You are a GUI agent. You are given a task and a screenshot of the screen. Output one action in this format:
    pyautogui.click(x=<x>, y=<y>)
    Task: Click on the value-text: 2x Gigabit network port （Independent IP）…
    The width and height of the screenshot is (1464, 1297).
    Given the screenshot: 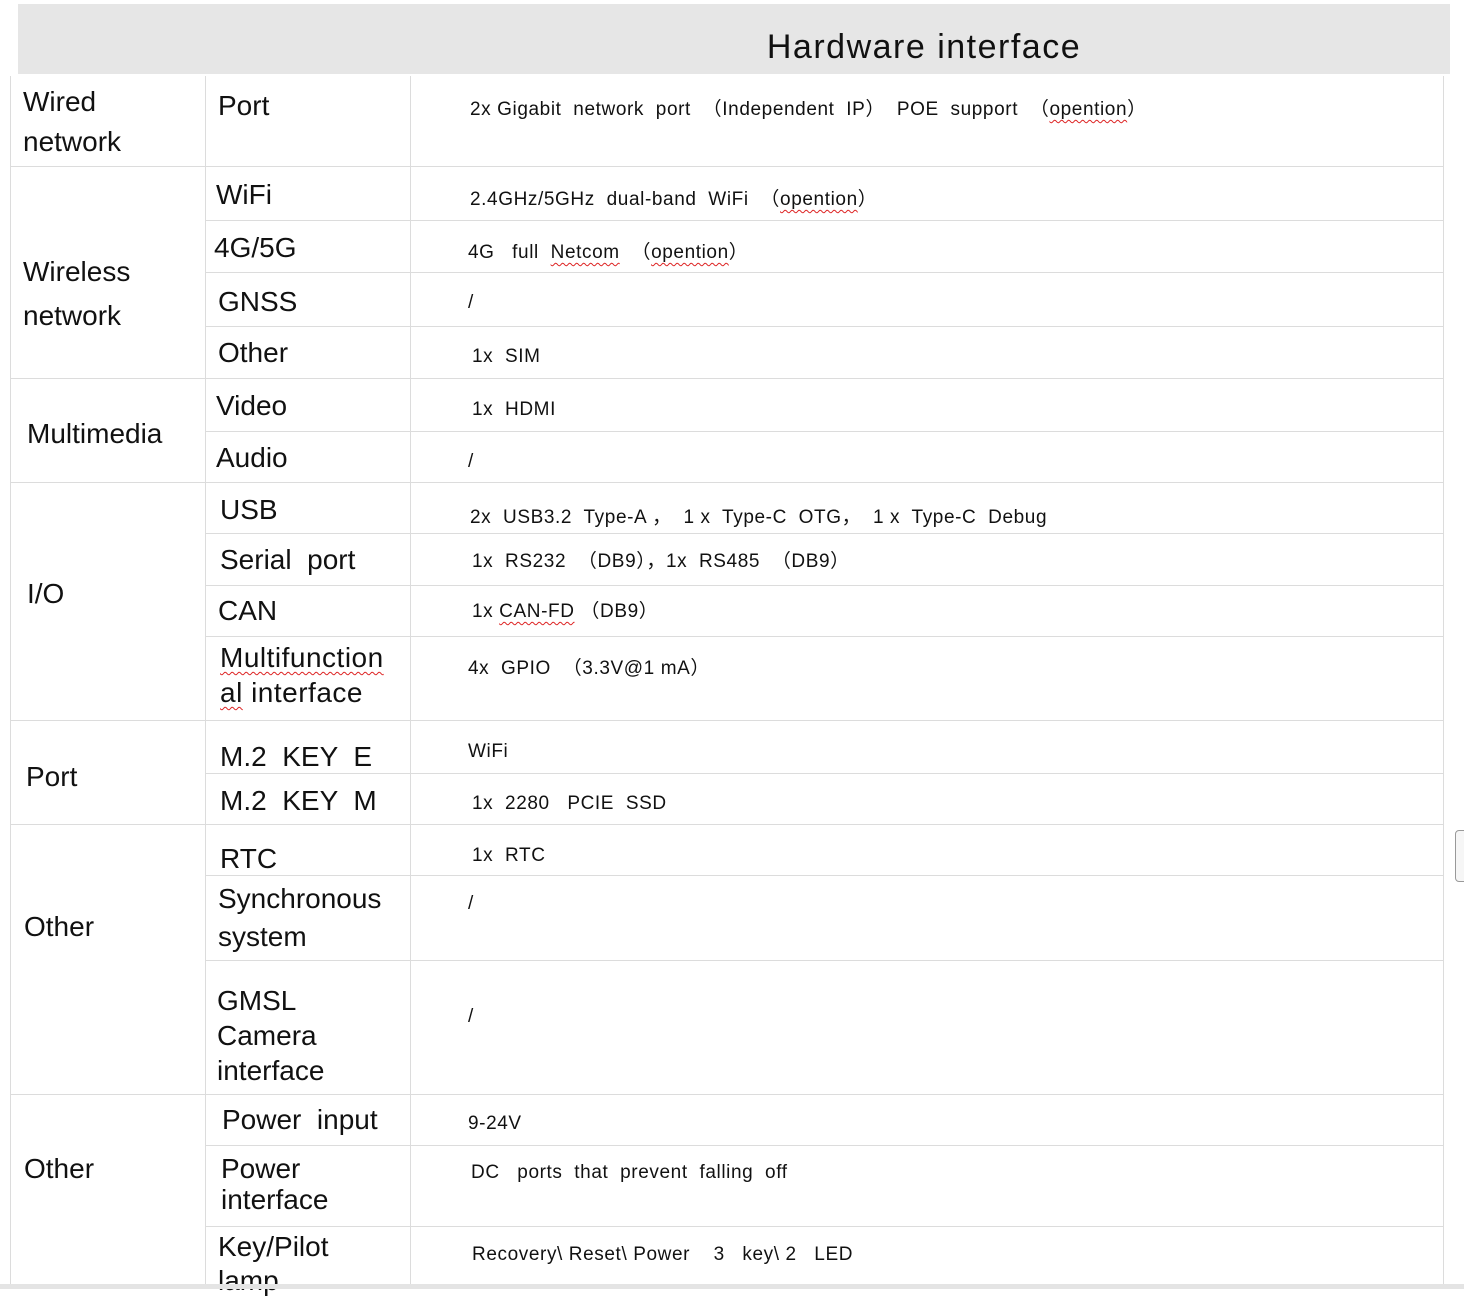 What is the action you would take?
    pyautogui.click(x=760, y=109)
    